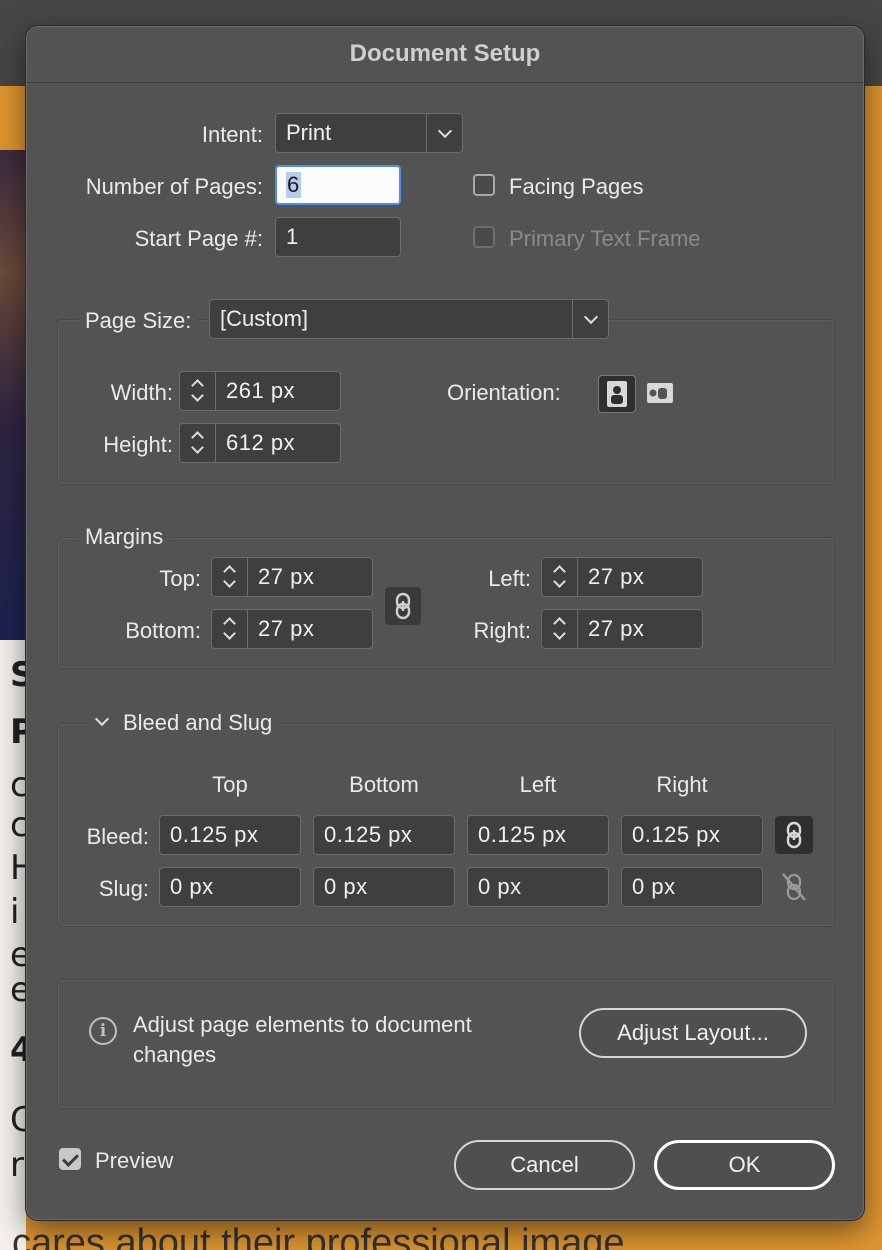 Image resolution: width=882 pixels, height=1250 pixels. I want to click on bleed-slug-legend: Bleed and Slug, so click(198, 722).